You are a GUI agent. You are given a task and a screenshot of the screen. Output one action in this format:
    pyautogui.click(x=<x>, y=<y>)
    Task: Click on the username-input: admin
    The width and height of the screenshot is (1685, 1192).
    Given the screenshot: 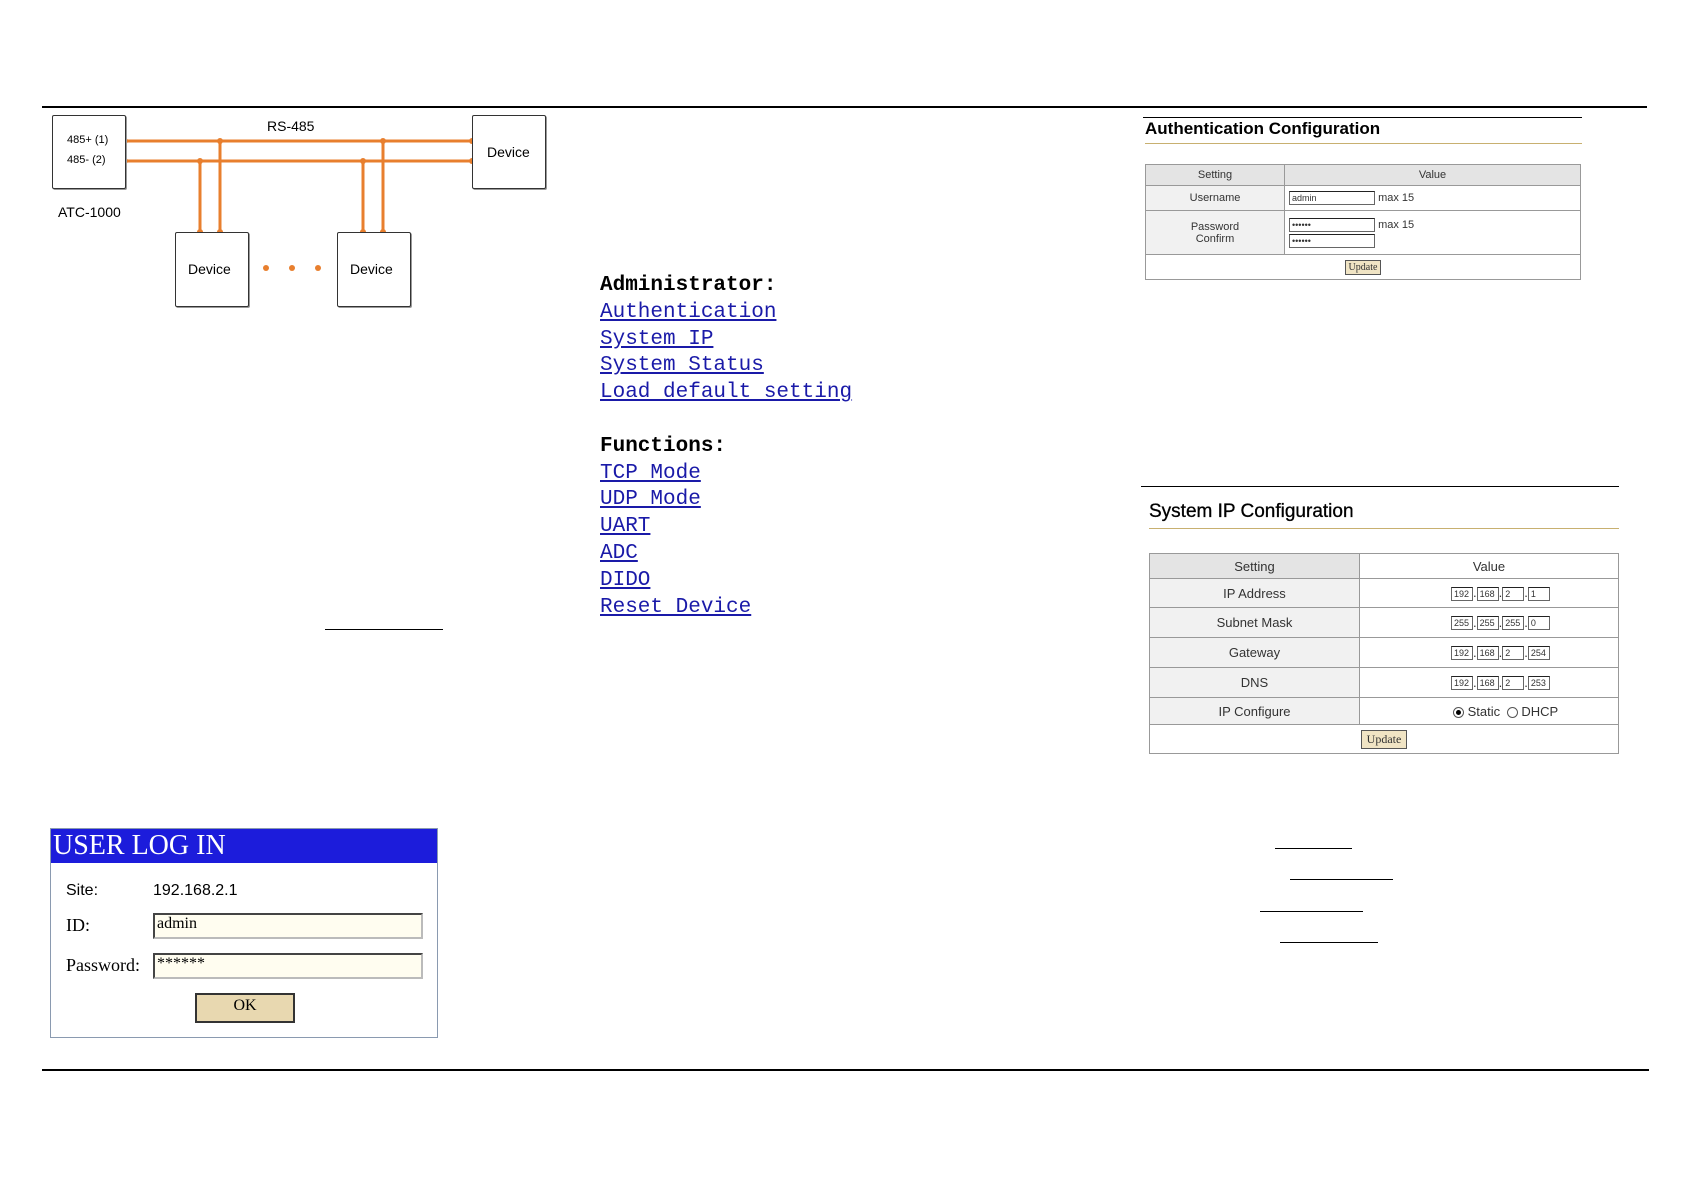 What is the action you would take?
    pyautogui.click(x=1332, y=198)
    